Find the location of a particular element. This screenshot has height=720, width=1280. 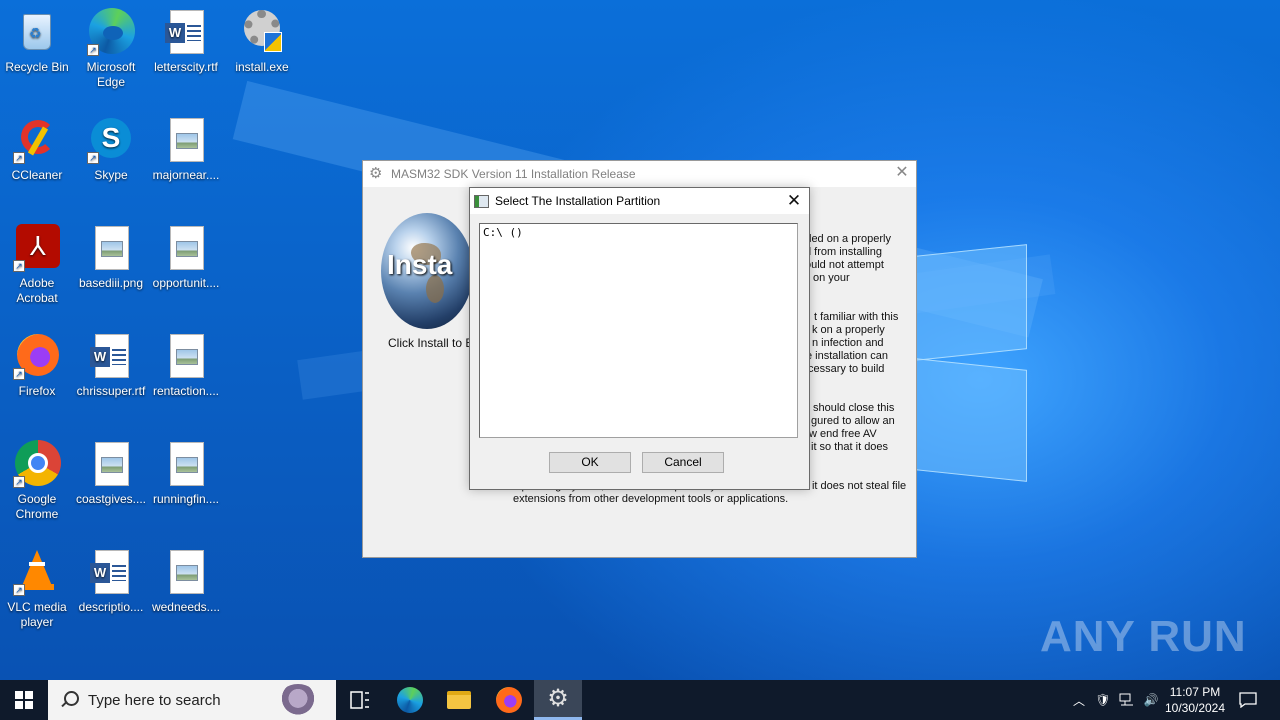

folder-icon is located at coordinates (459, 700).